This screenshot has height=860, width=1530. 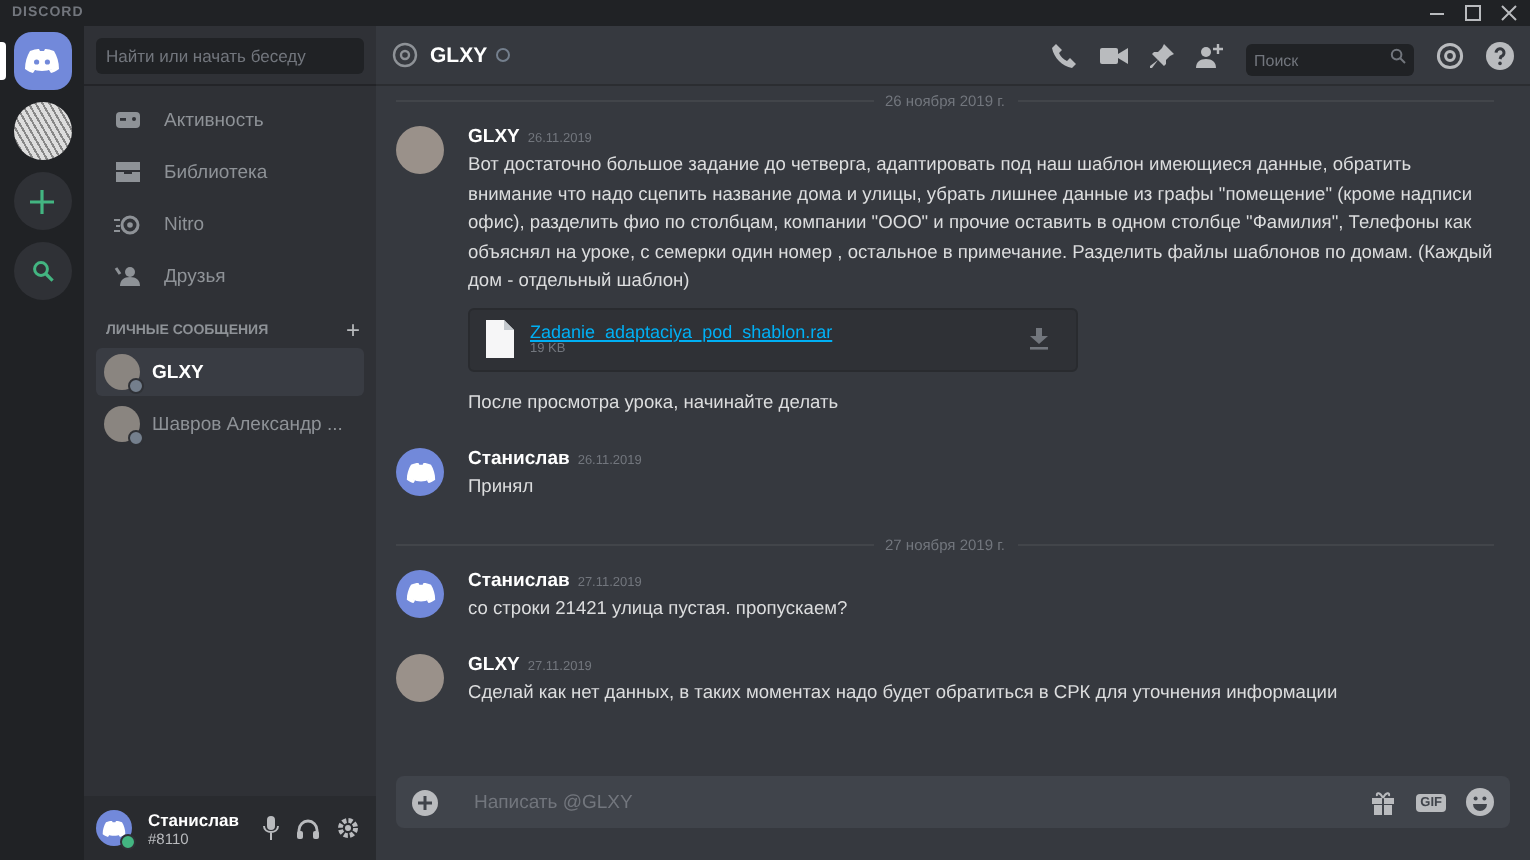 What do you see at coordinates (425, 802) in the screenshot?
I see `add-attachment-icon` at bounding box center [425, 802].